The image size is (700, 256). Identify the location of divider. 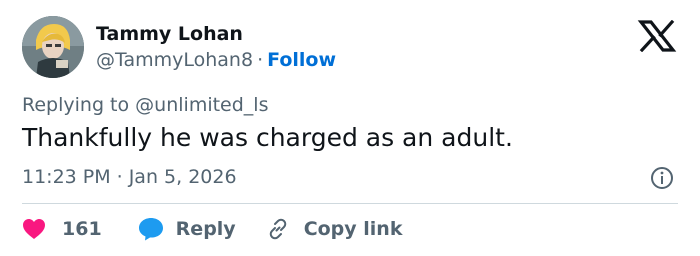
(350, 203).